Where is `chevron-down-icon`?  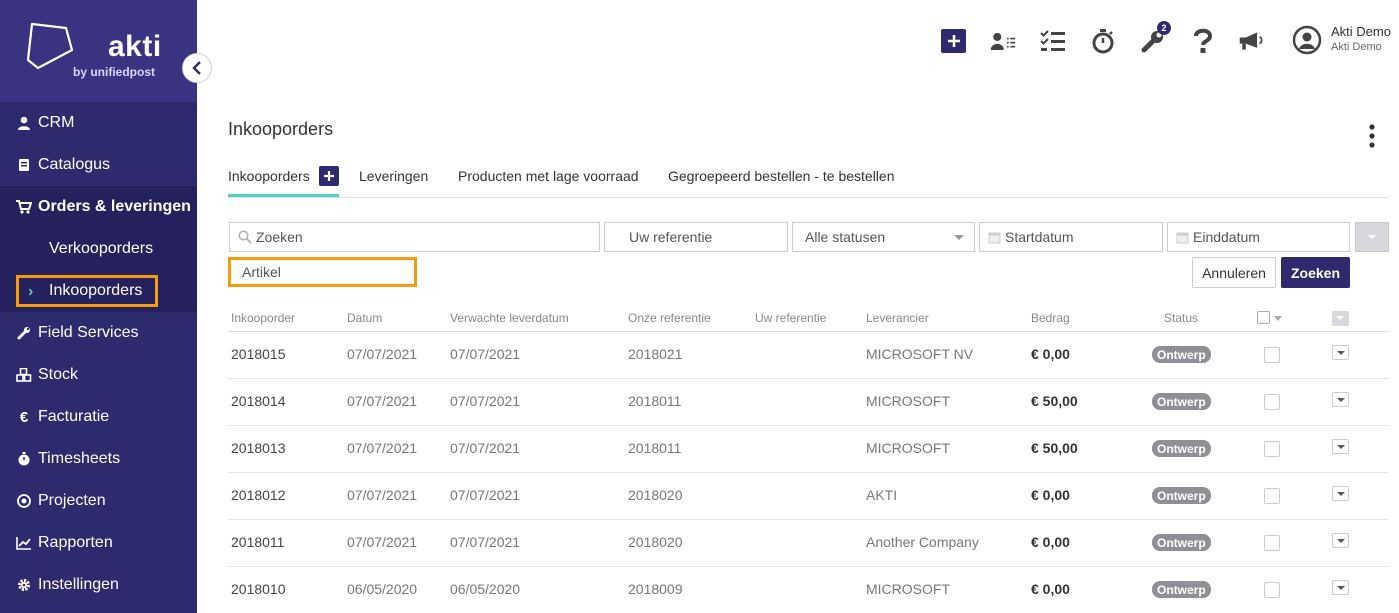
chevron-down-icon is located at coordinates (1278, 318).